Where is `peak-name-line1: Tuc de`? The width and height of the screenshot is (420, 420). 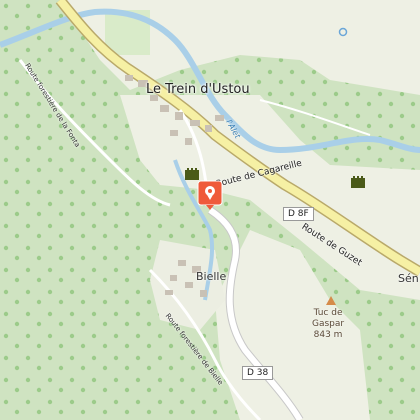 peak-name-line1: Tuc de is located at coordinates (328, 313).